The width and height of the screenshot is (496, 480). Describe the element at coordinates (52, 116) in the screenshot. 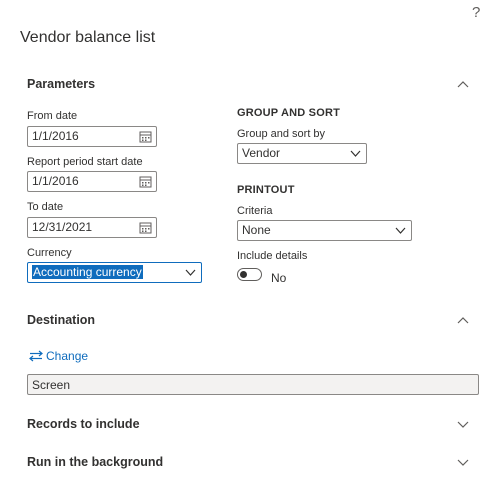

I see `from-date-label: From date` at that location.